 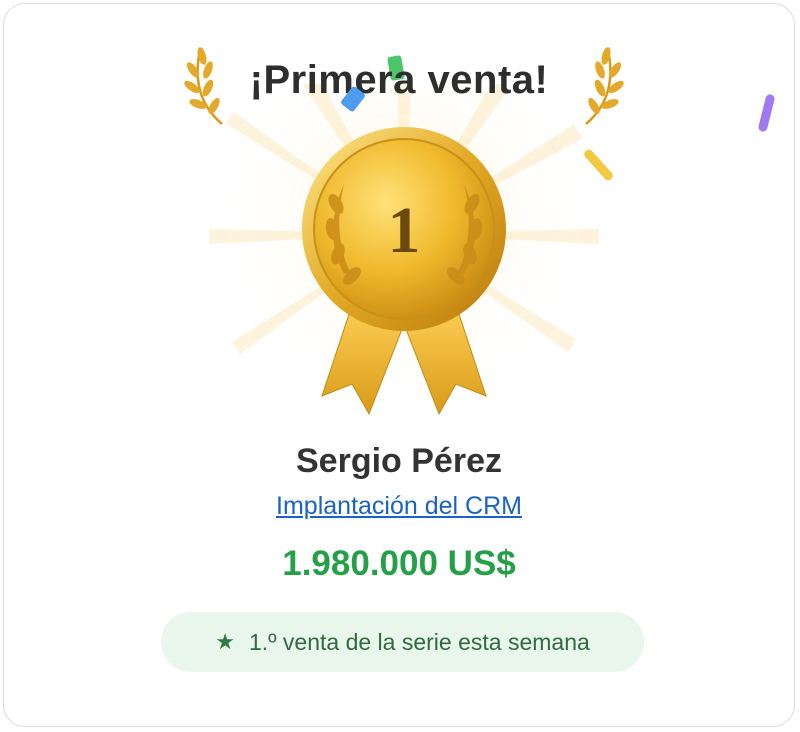 I want to click on medal-number: 1, so click(x=404, y=230).